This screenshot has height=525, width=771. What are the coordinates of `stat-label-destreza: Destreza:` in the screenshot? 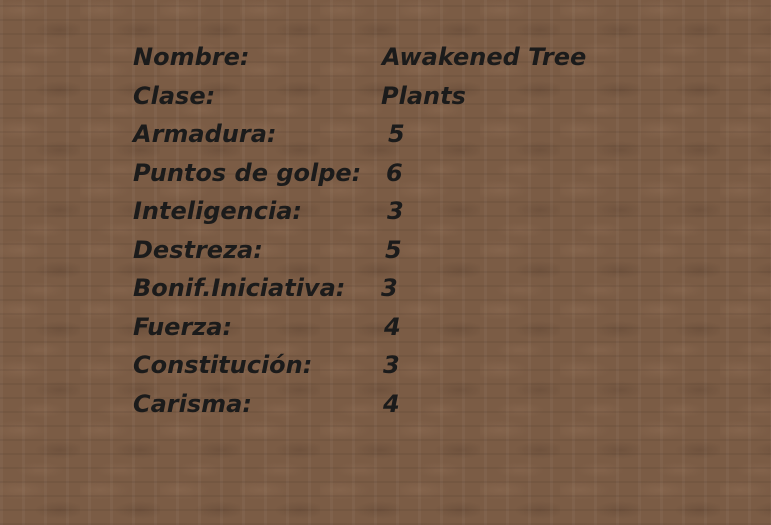 It's located at (198, 249).